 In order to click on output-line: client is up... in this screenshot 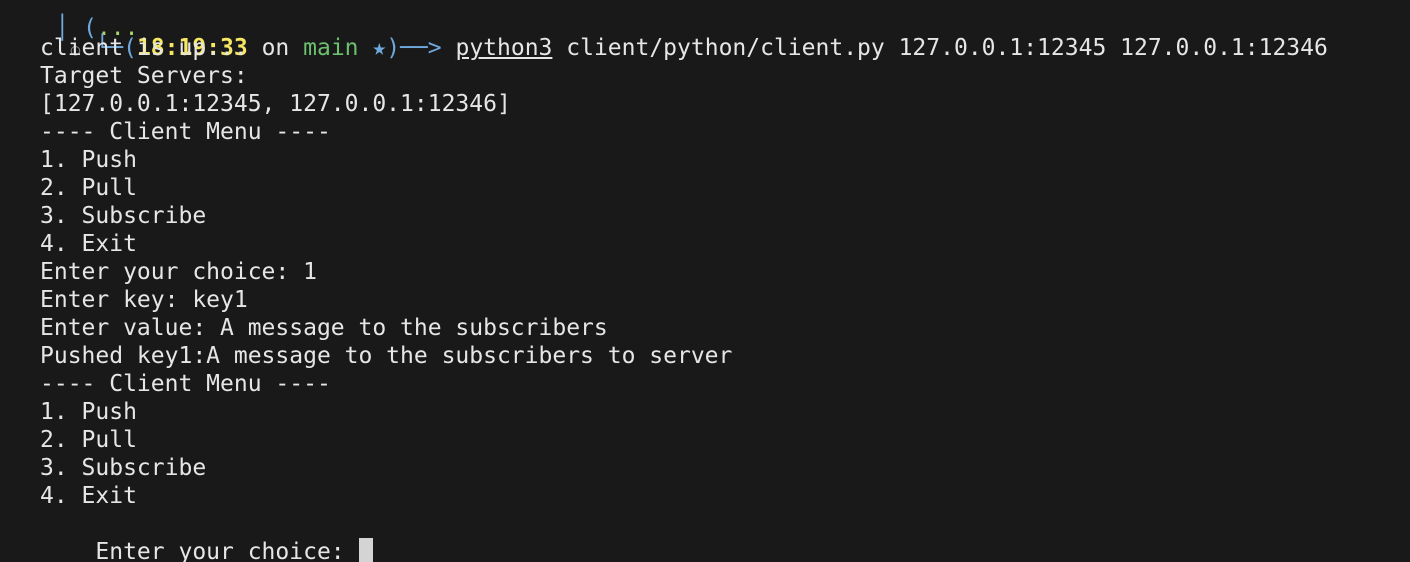, I will do `click(144, 48)`.